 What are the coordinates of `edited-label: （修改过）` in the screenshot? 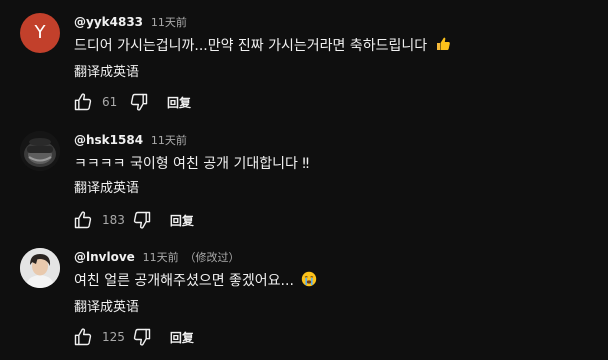 It's located at (212, 257).